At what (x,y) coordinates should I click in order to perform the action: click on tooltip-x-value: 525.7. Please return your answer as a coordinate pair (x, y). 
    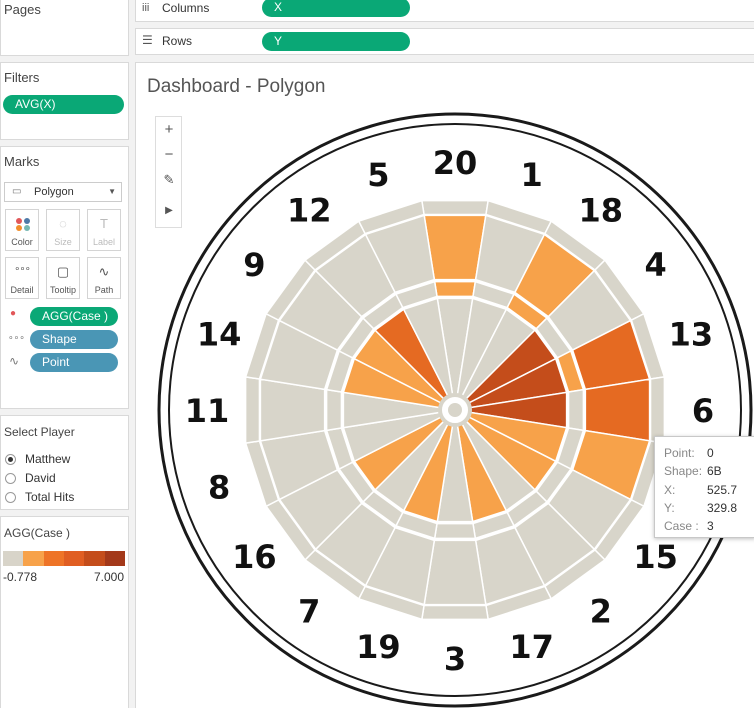
    Looking at the image, I should click on (722, 490).